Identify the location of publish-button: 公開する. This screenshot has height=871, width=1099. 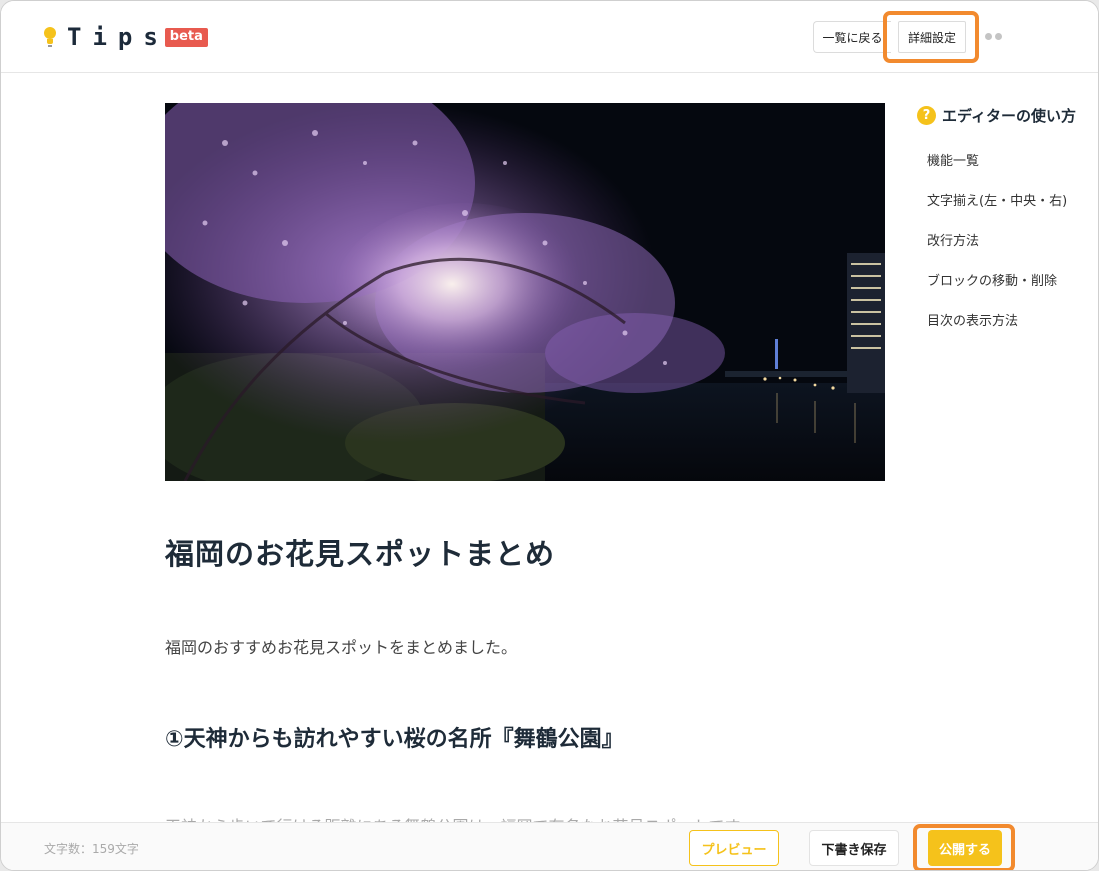
(965, 848).